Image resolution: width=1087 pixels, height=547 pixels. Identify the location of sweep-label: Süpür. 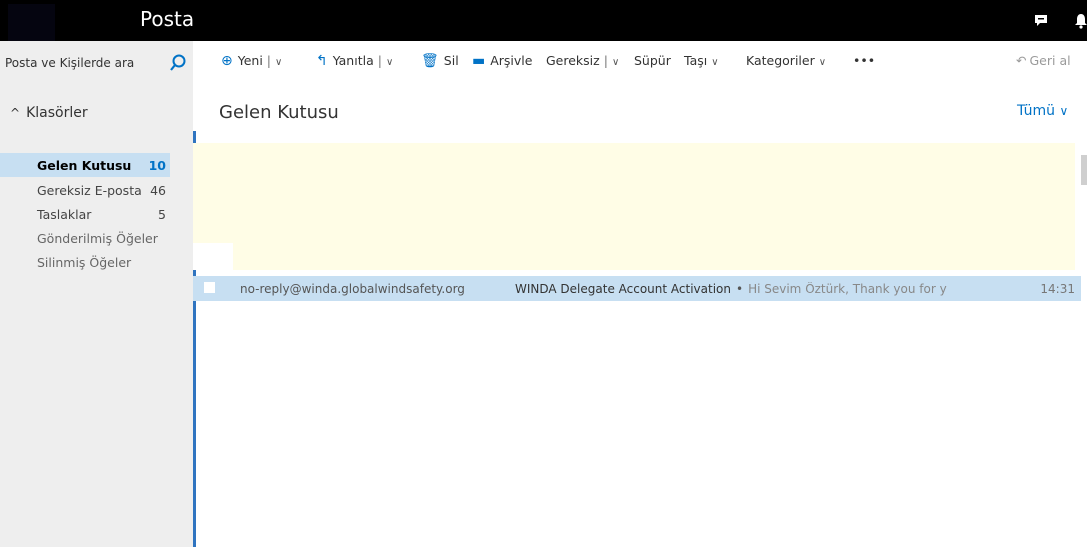
(652, 60).